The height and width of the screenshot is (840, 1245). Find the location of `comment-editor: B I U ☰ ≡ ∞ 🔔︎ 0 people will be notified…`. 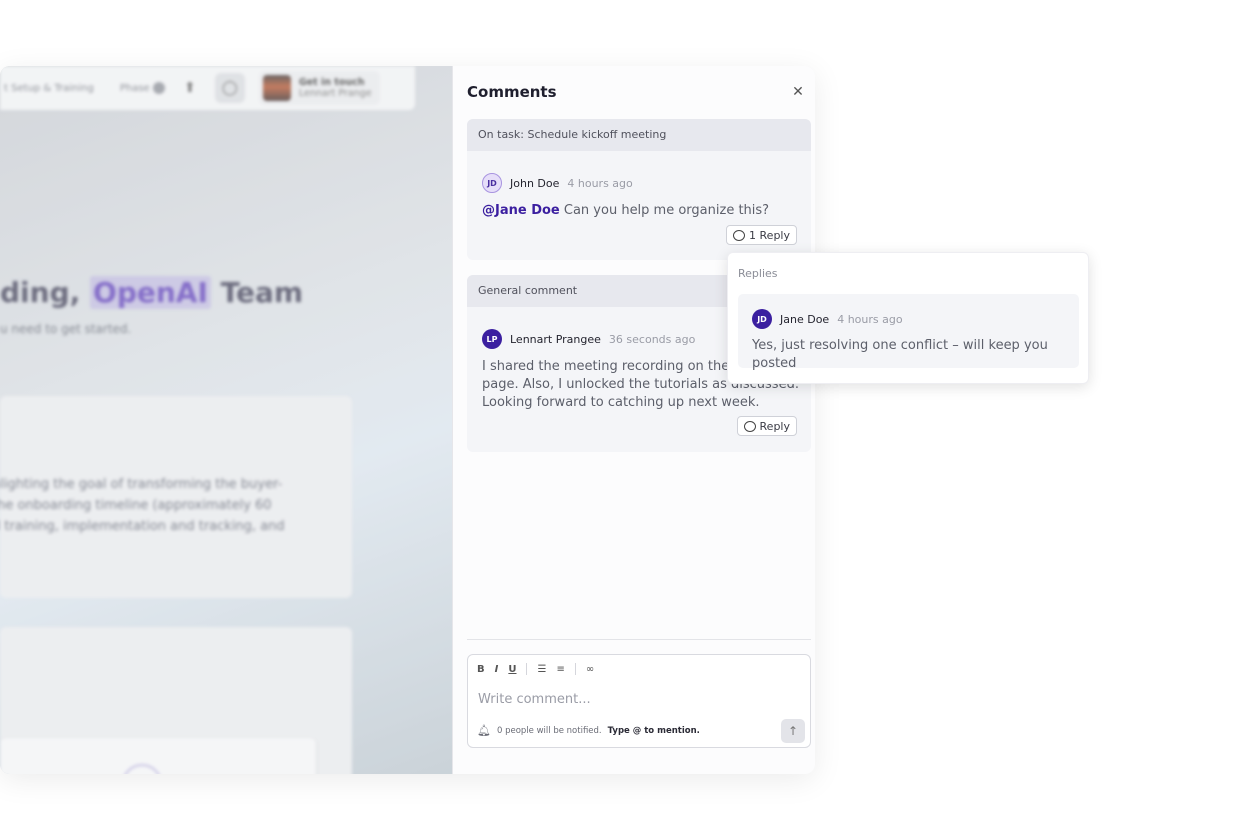

comment-editor: B I U ☰ ≡ ∞ 🔔︎ 0 people will be notified… is located at coordinates (639, 701).